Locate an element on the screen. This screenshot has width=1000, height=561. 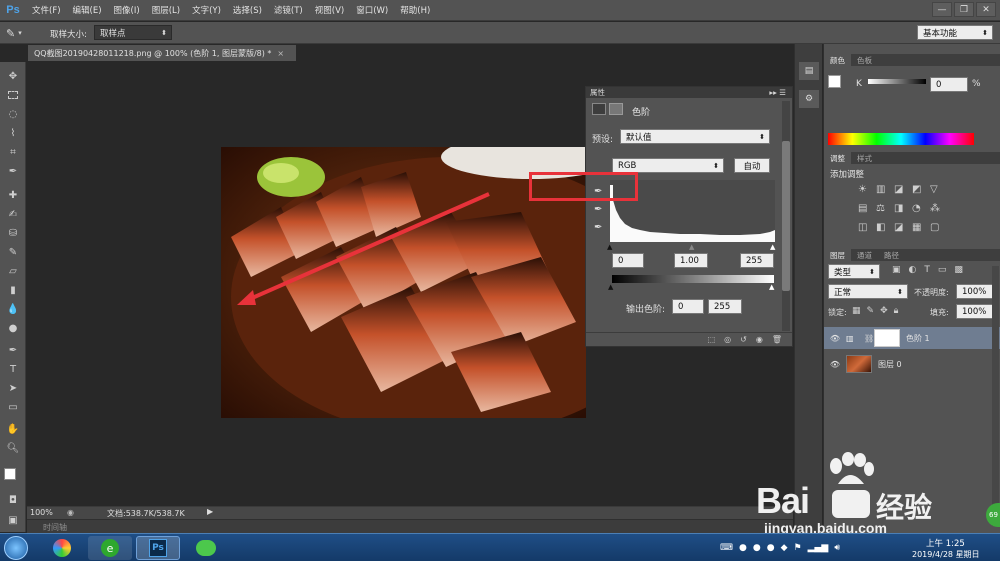
clone-stamp-icon: ⛁ is located at coordinates (13, 233).